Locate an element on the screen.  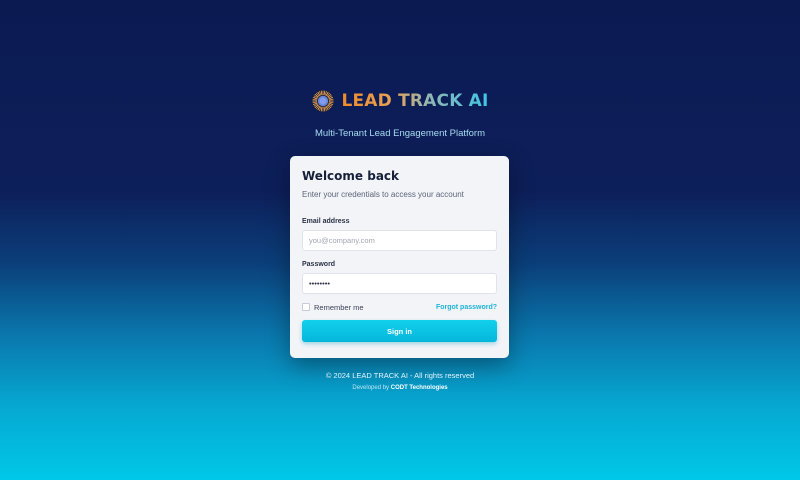
password-label: Password is located at coordinates (319, 264).